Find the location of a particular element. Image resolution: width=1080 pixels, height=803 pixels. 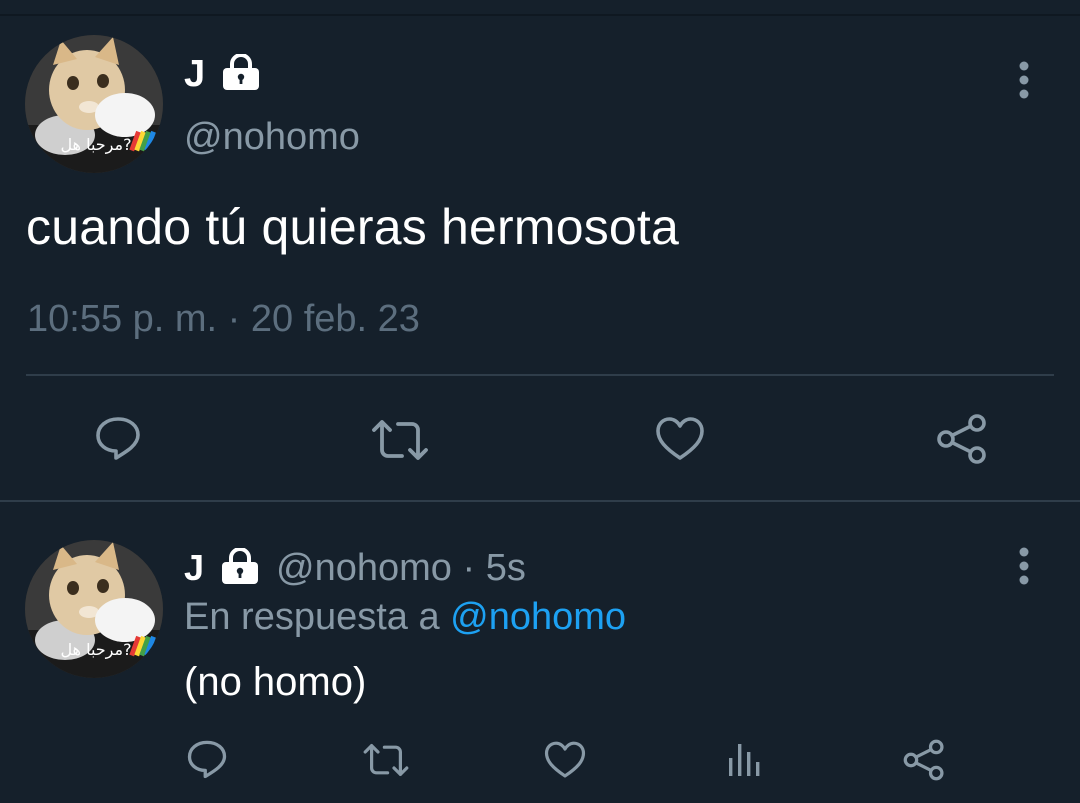

reply-handle-time: @nohomo · 5s is located at coordinates (401, 568).